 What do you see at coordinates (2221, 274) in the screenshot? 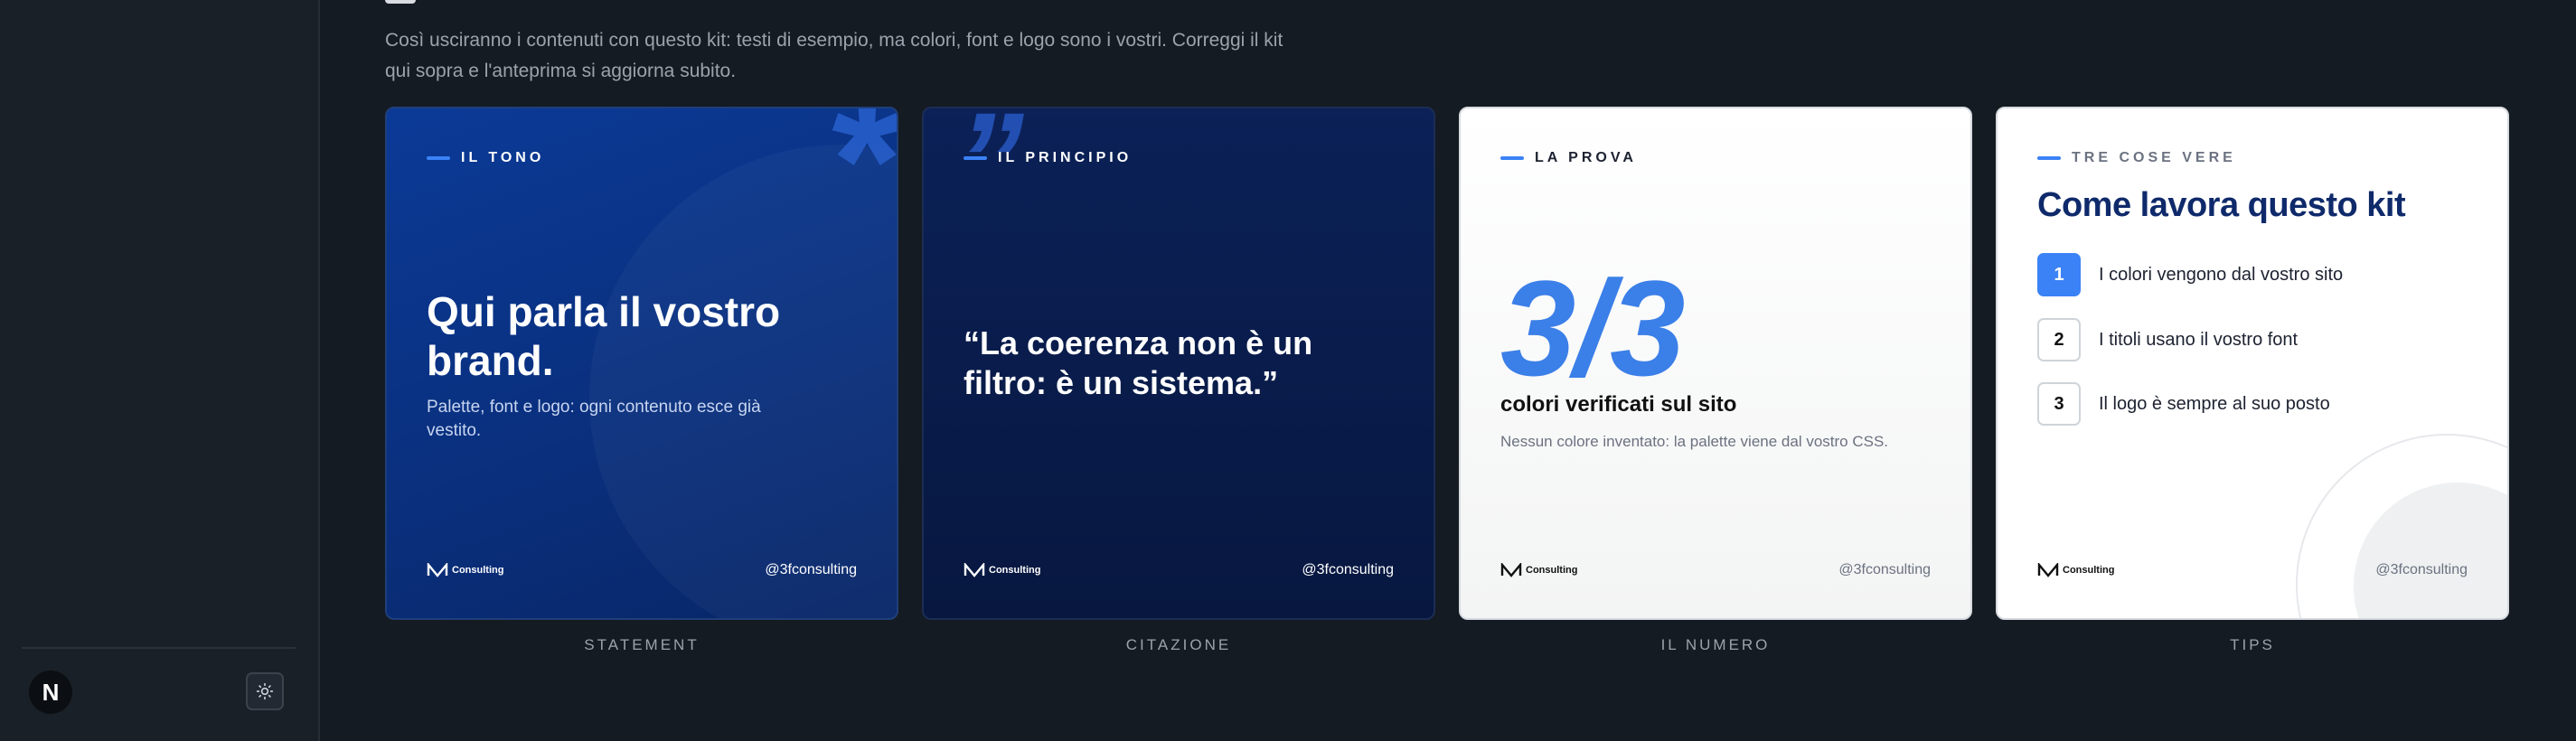
I see `tip-text: I colori vengono dal vostro sito` at bounding box center [2221, 274].